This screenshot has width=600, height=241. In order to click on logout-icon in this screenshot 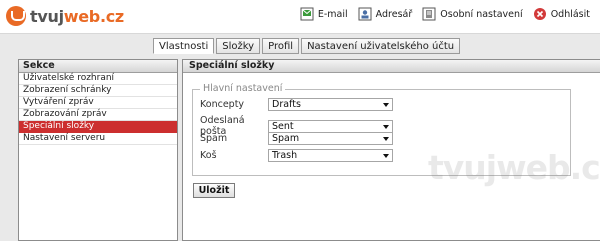, I will do `click(540, 14)`.